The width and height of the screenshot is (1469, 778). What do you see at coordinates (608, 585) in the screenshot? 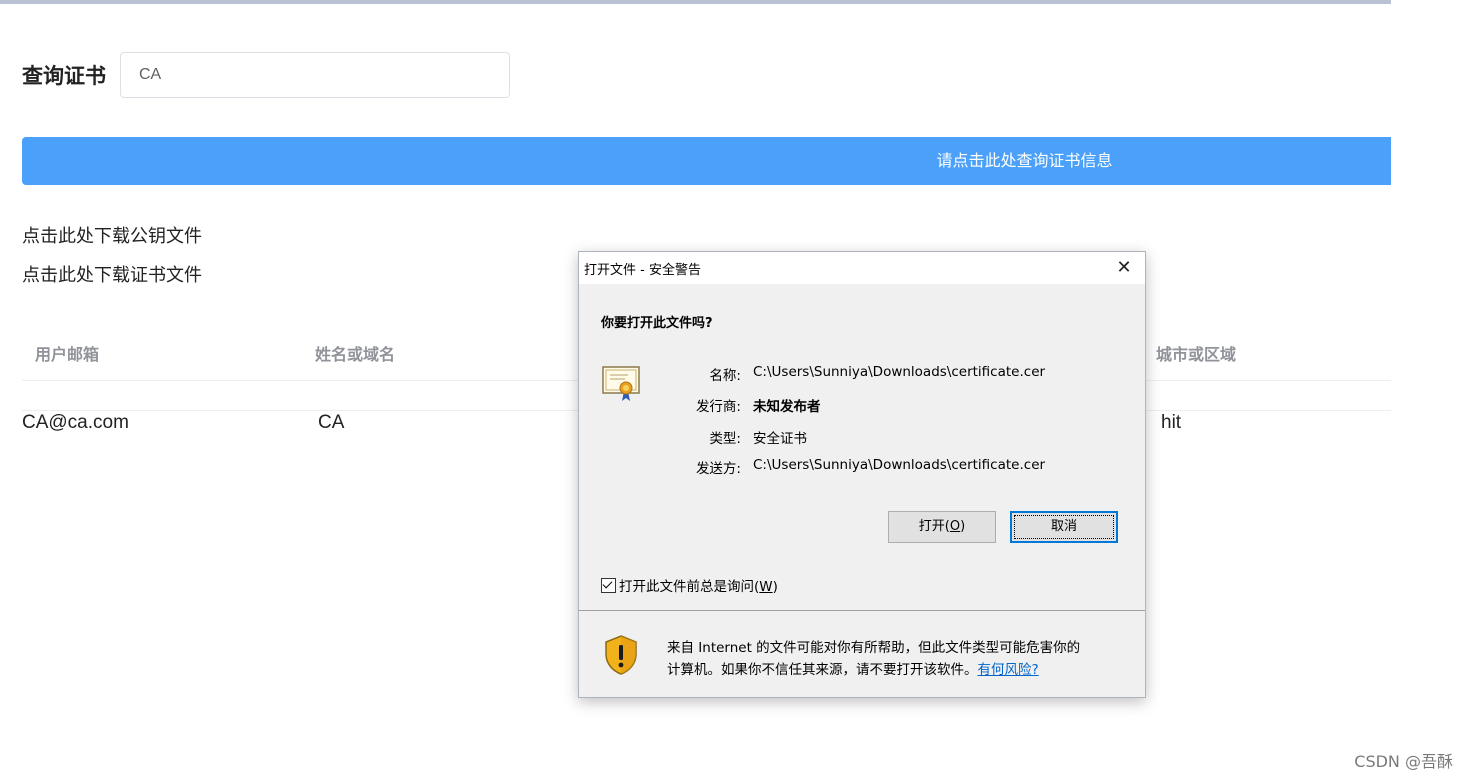
I see `checkbox-checked-icon` at bounding box center [608, 585].